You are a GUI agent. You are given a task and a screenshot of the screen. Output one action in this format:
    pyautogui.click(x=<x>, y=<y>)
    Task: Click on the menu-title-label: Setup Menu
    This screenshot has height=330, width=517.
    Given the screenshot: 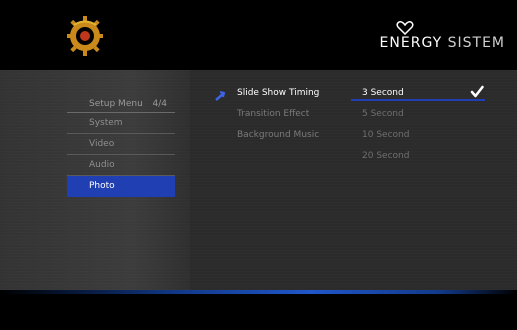 What is the action you would take?
    pyautogui.click(x=116, y=104)
    